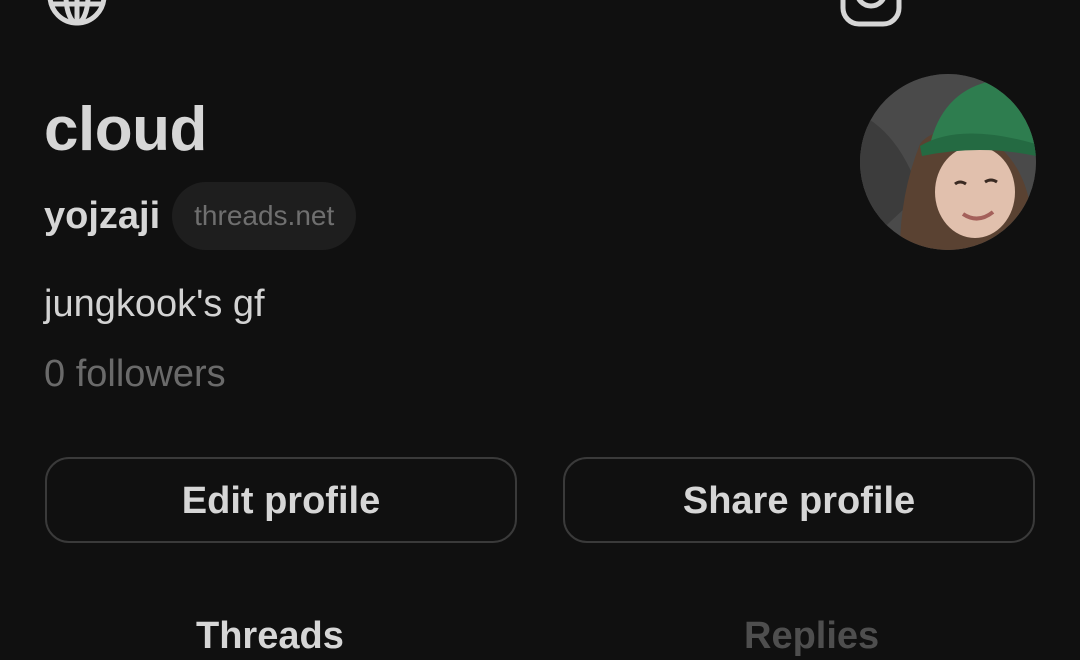 This screenshot has height=660, width=1080. I want to click on avatar-image, so click(948, 162).